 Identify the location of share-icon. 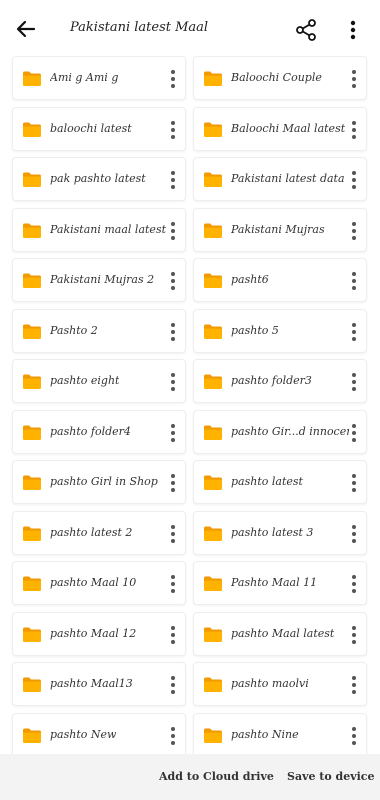
(306, 30).